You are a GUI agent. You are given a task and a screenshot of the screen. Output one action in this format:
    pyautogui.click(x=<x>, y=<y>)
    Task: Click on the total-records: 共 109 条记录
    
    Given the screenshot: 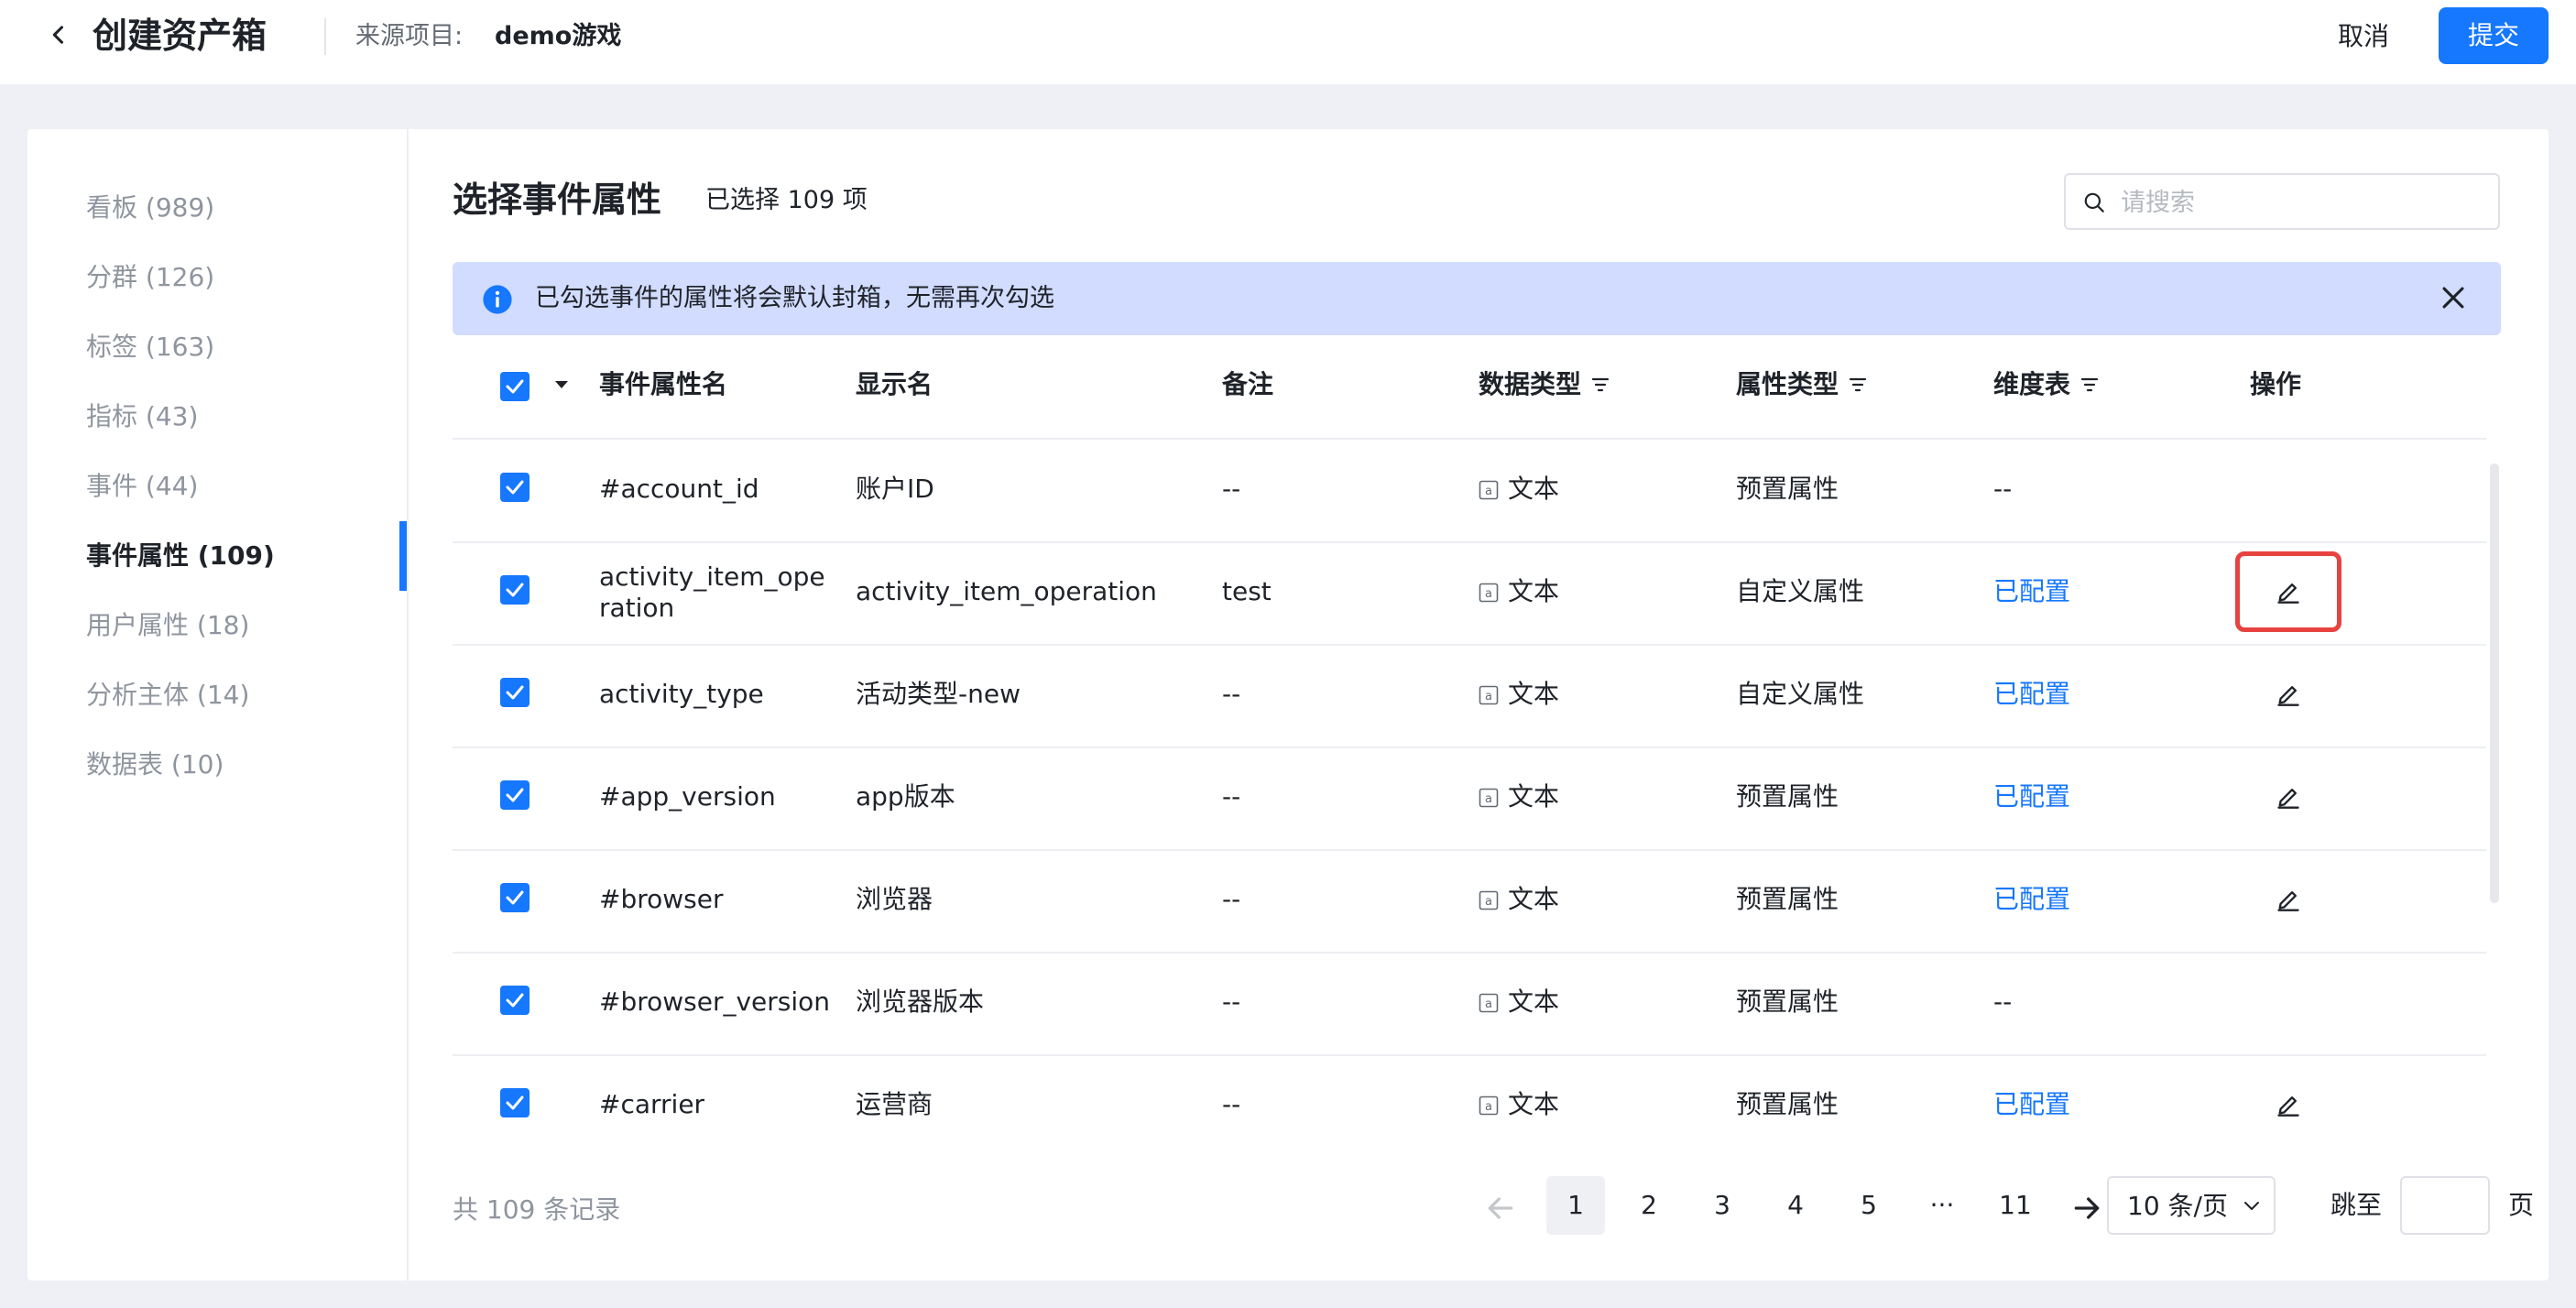 What is the action you would take?
    pyautogui.click(x=537, y=1209)
    